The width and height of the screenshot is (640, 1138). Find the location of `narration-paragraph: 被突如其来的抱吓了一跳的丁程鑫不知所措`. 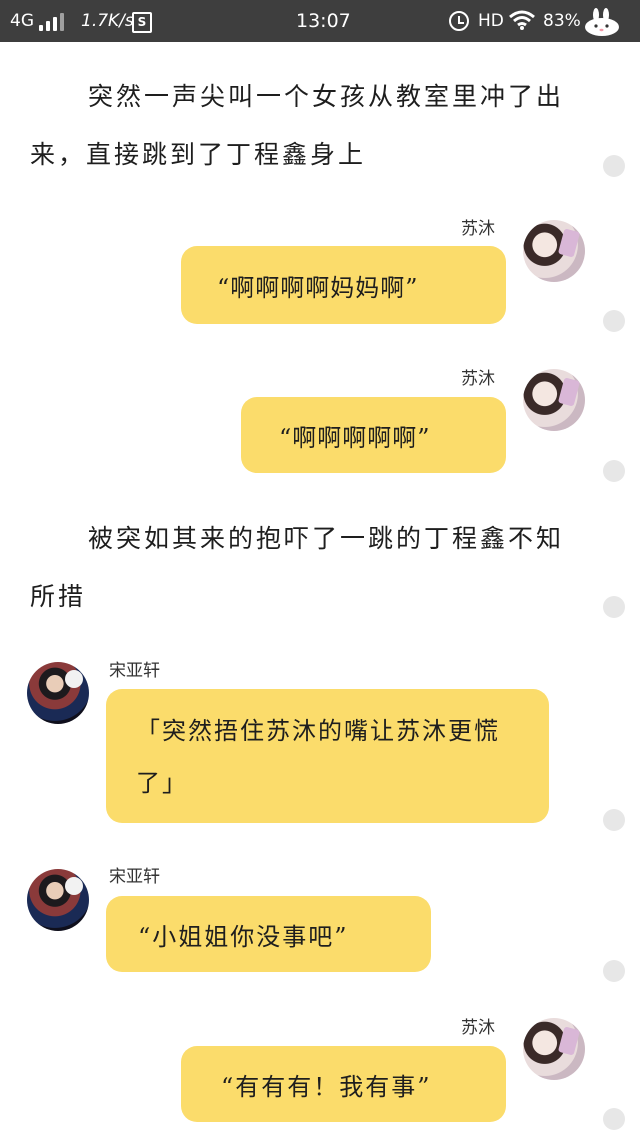

narration-paragraph: 被突如其来的抱吓了一跳的丁程鑫不知所措 is located at coordinates (297, 567).